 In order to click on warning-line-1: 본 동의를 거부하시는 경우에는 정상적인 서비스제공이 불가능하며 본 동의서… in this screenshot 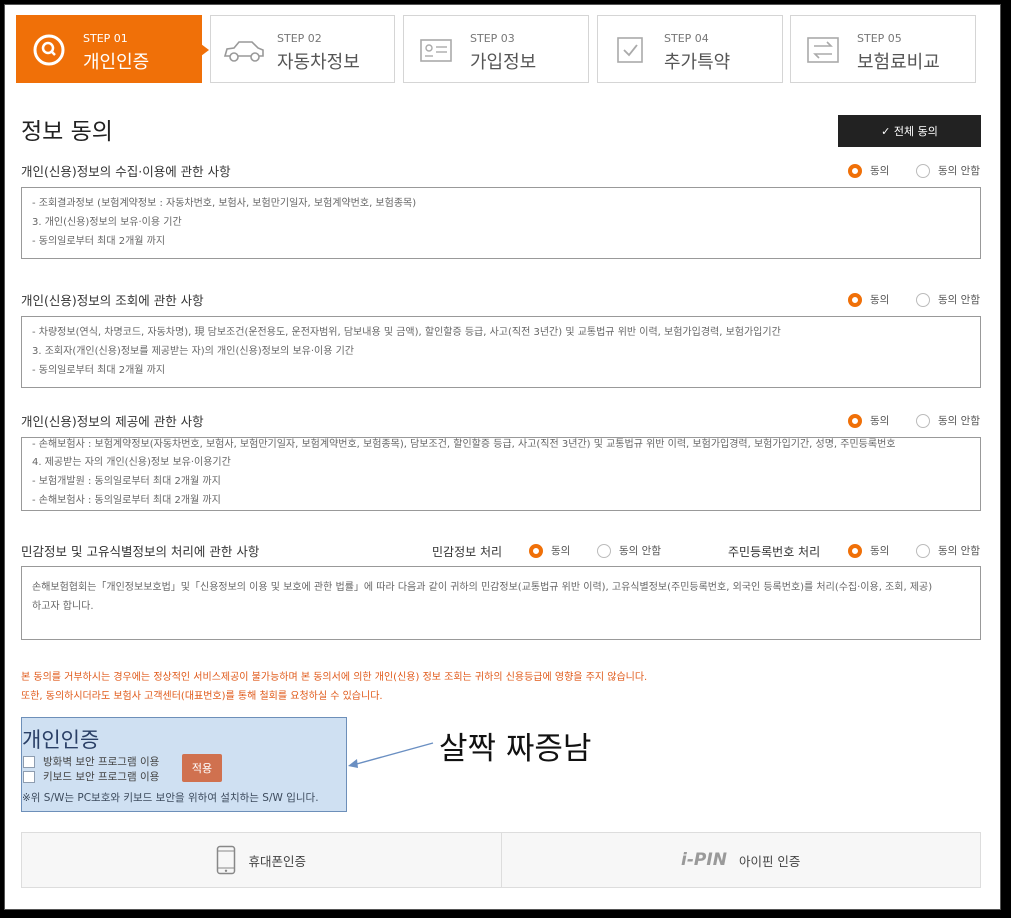, I will do `click(334, 677)`.